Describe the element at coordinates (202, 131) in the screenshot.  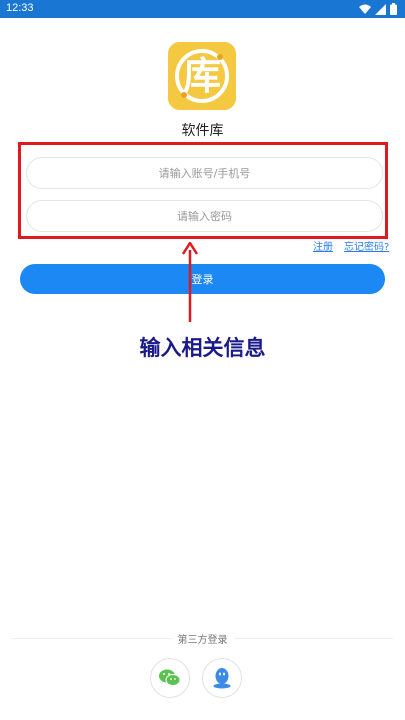
I see `app-name: 软件库` at that location.